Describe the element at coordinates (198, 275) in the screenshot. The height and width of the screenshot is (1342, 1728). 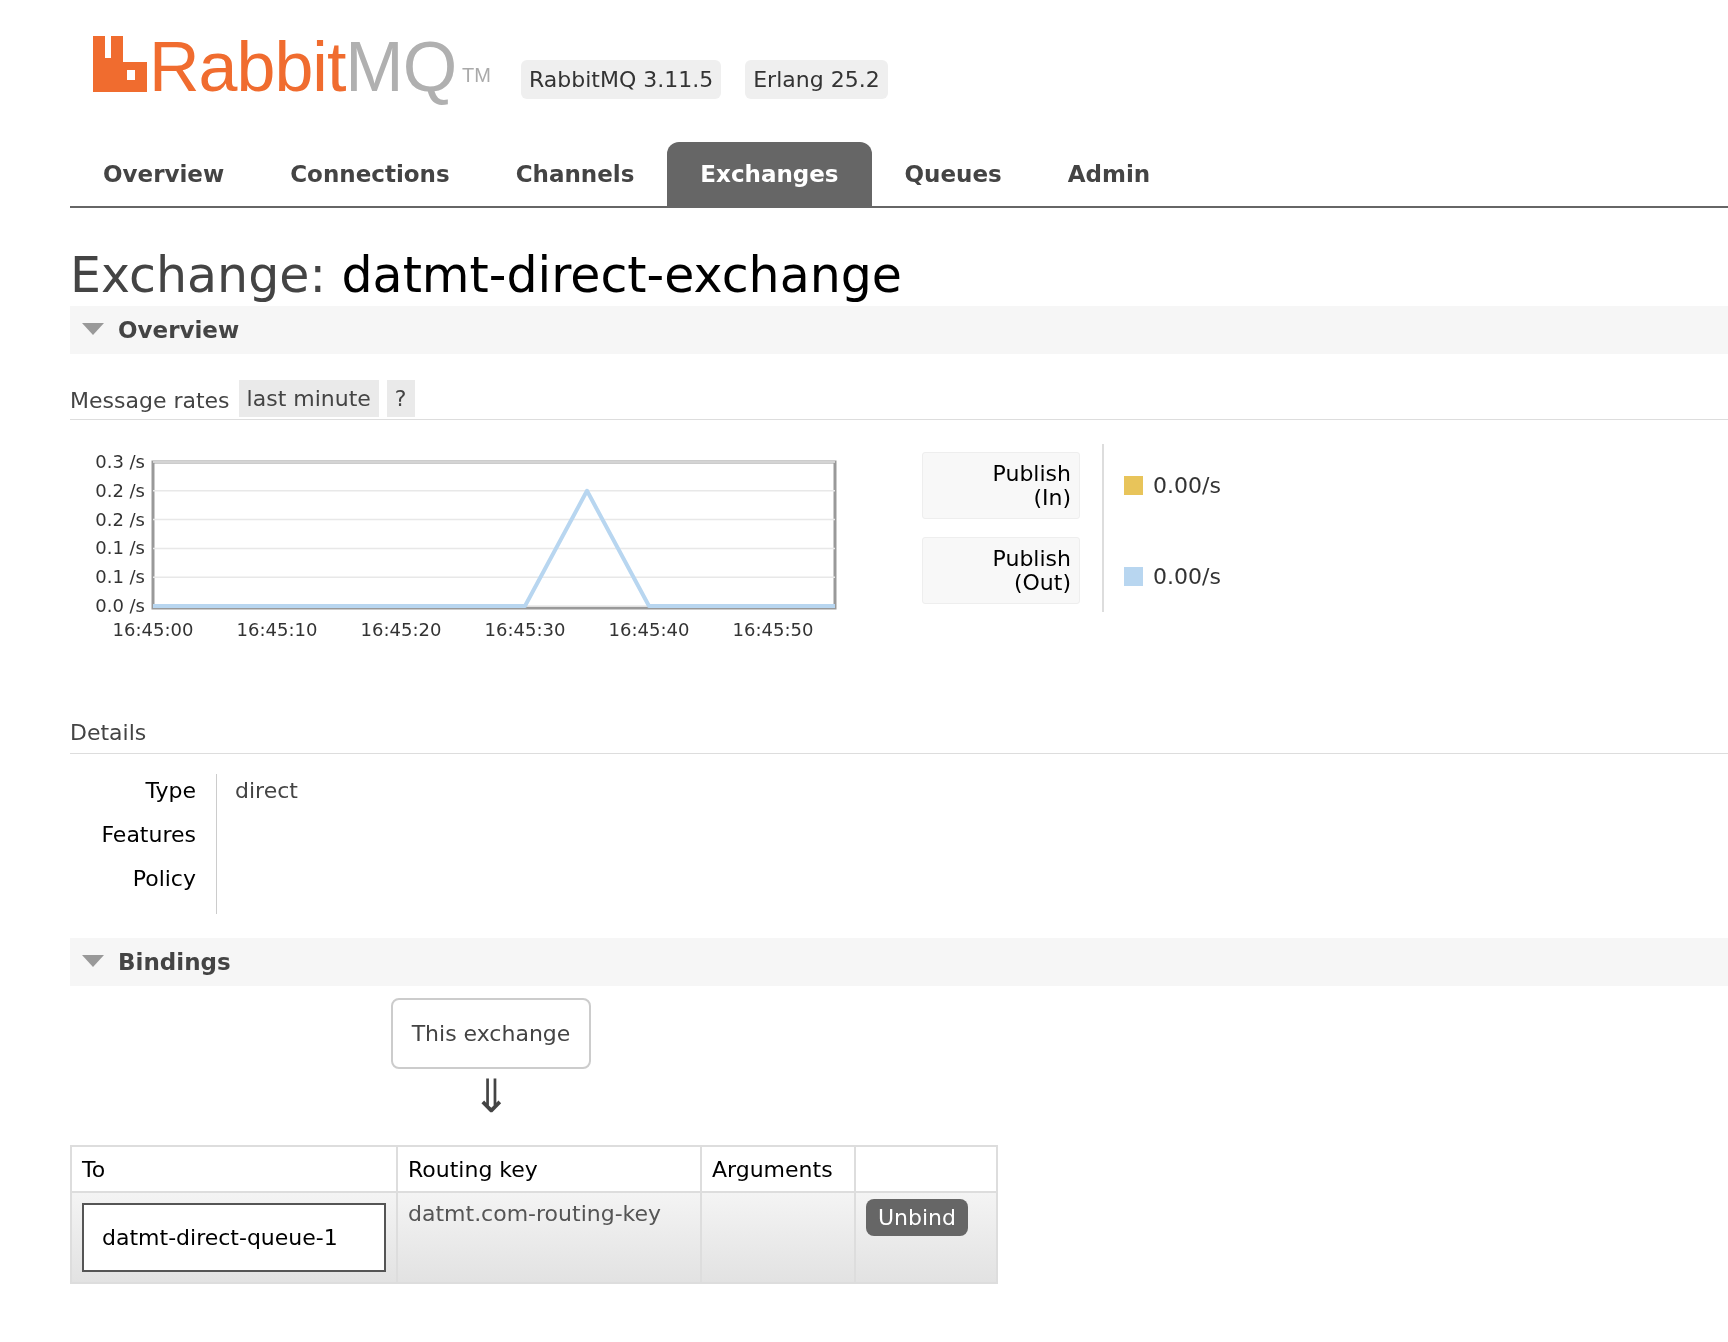
I see `page-title-prefix: Exchange:` at that location.